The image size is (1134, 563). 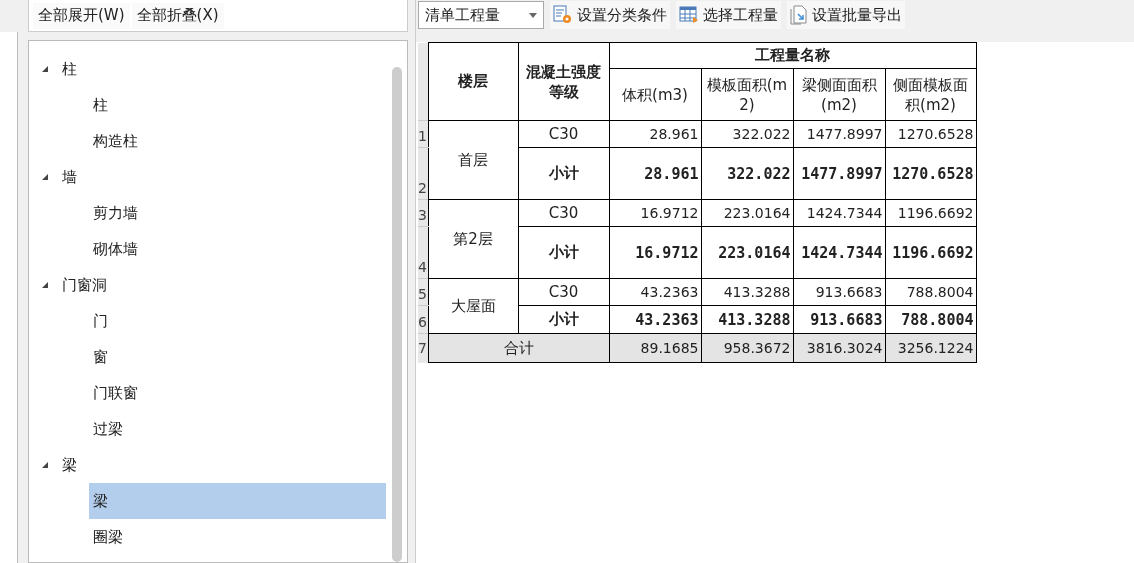 What do you see at coordinates (215, 177) in the screenshot?
I see `tree-node: 墙` at bounding box center [215, 177].